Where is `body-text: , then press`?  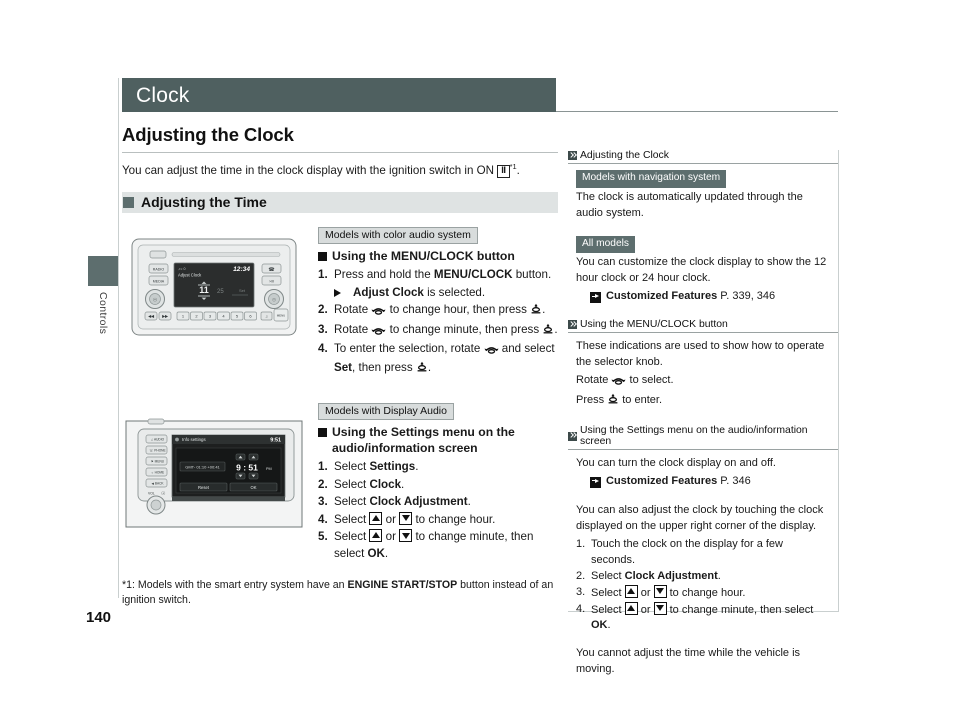
body-text: , then press is located at coordinates (384, 367).